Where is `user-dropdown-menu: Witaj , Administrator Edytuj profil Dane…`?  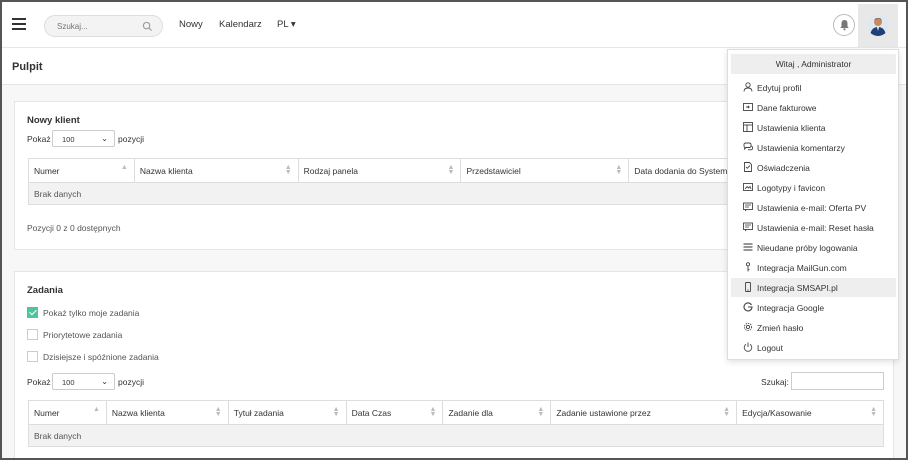 user-dropdown-menu: Witaj , Administrator Edytuj profil Dane… is located at coordinates (813, 204).